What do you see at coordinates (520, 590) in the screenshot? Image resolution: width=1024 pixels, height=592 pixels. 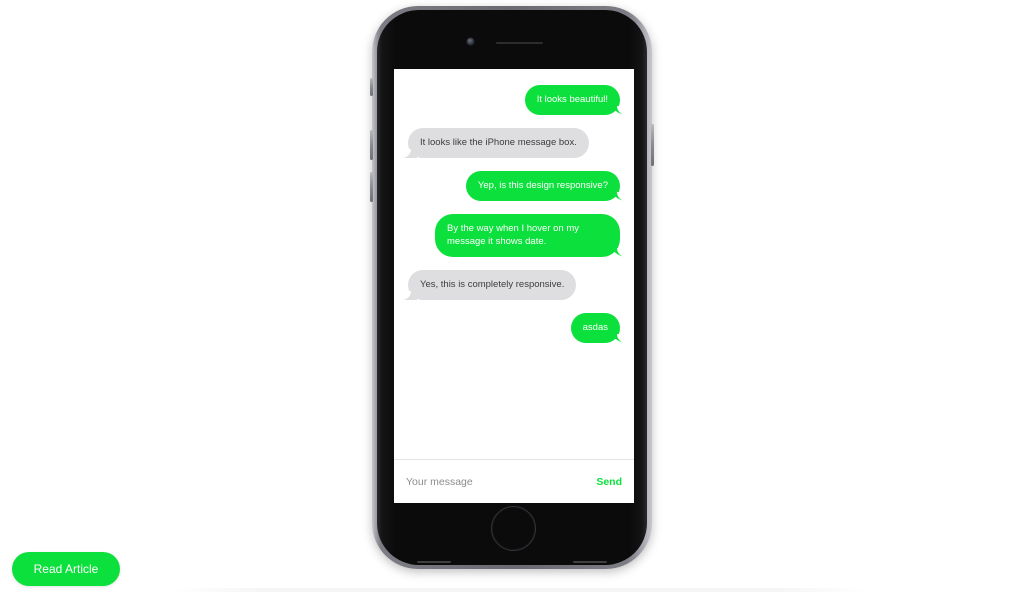 I see `page-bottom-edge` at bounding box center [520, 590].